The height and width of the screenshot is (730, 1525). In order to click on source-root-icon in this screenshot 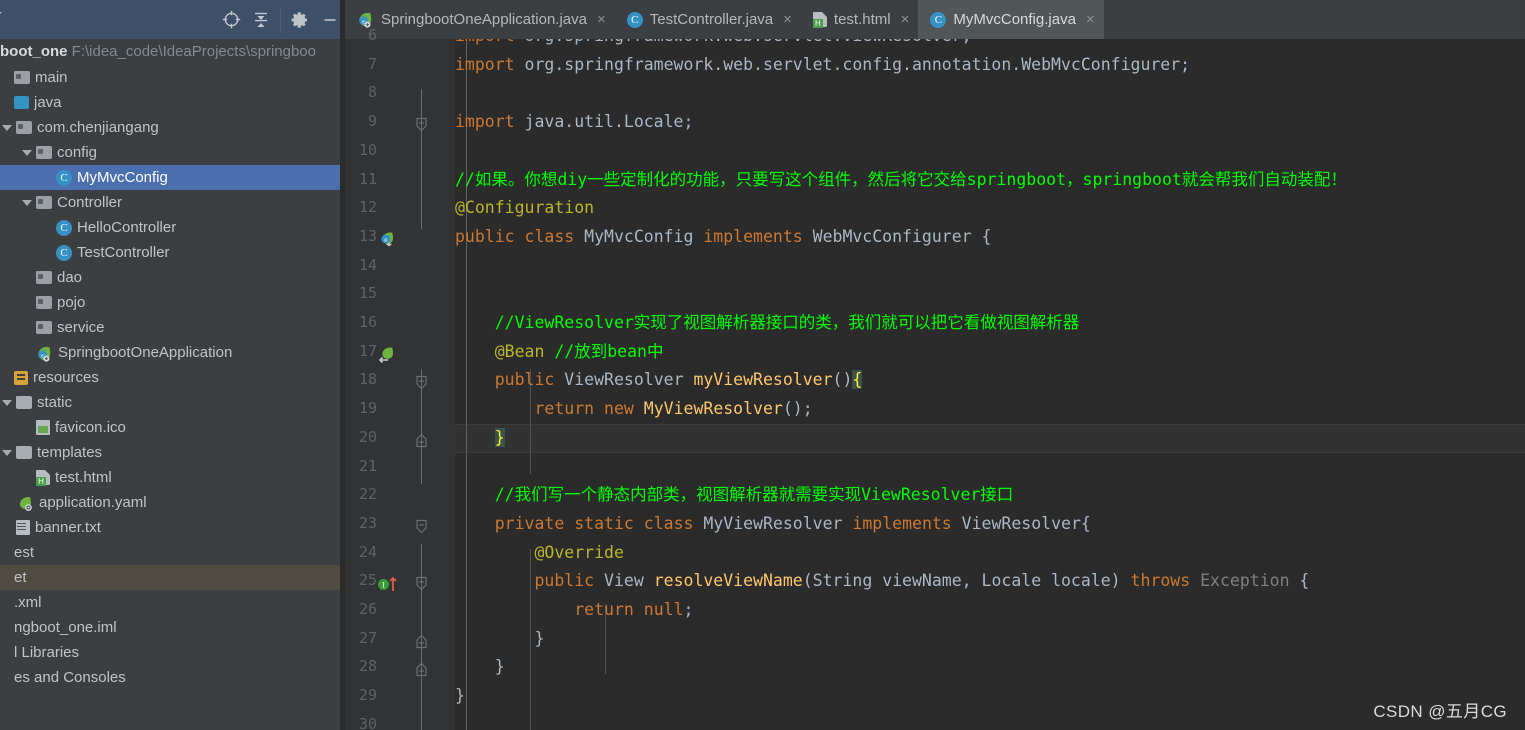, I will do `click(21, 102)`.